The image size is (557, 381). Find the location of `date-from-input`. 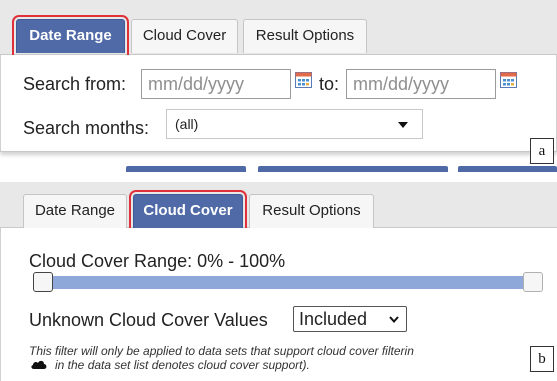

date-from-input is located at coordinates (216, 84).